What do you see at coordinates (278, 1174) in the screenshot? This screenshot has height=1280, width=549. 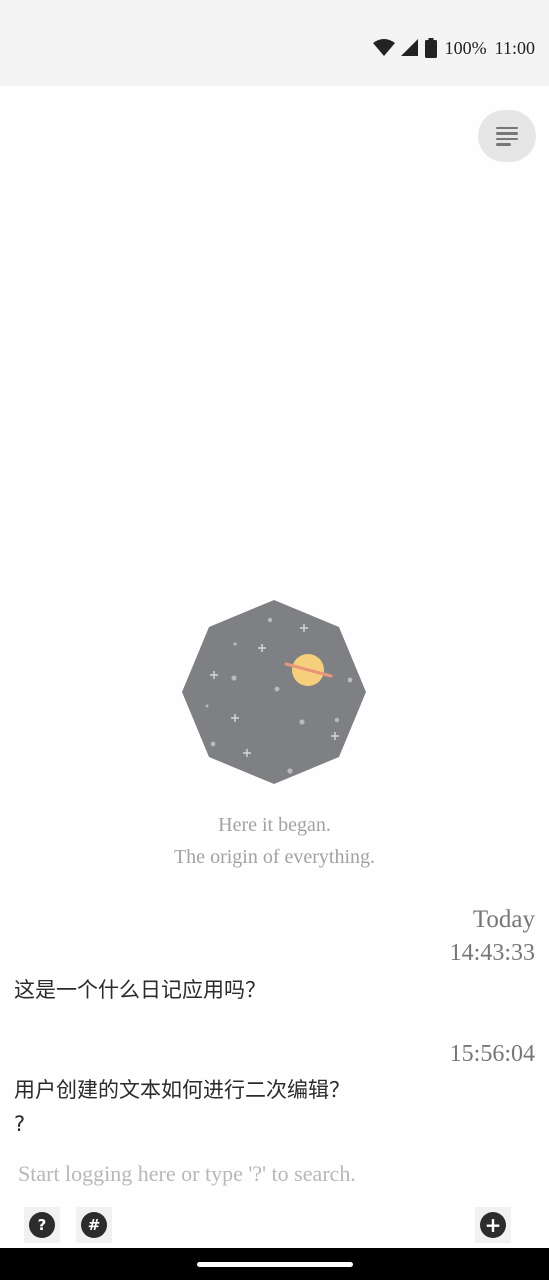 I see `log-input` at bounding box center [278, 1174].